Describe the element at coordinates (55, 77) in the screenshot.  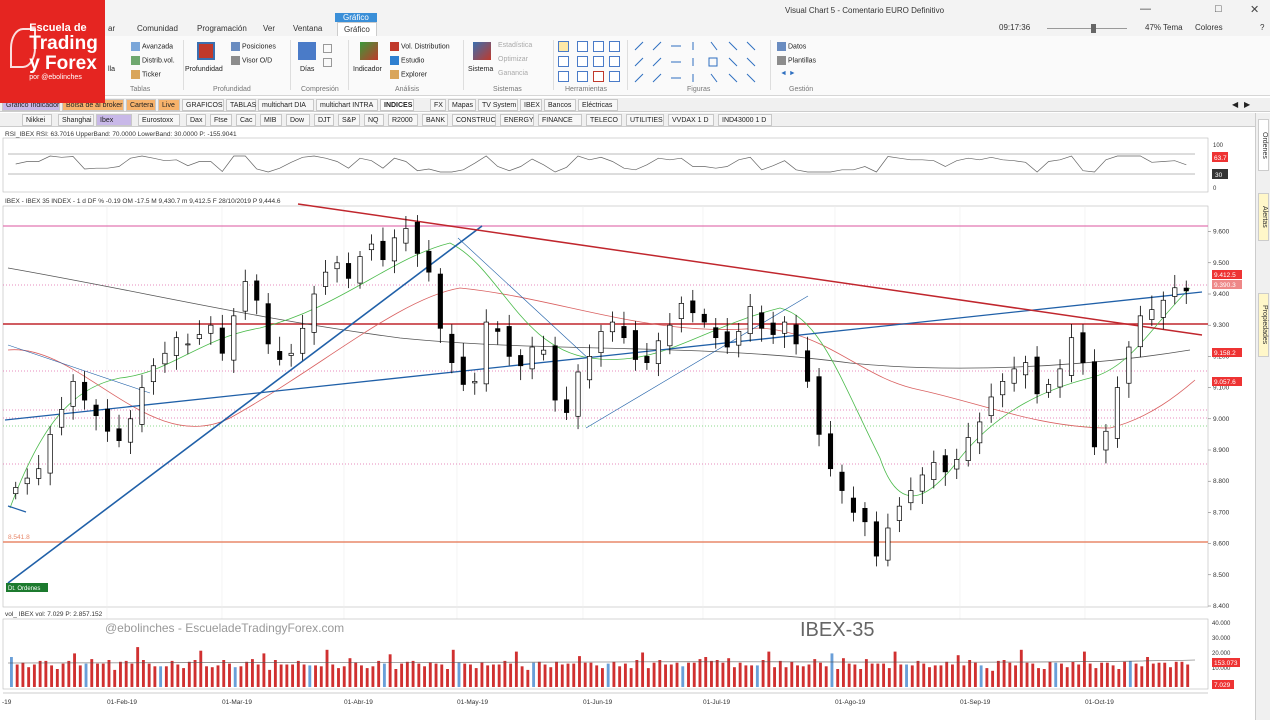
I see `logo-line4: por @ebolinches` at that location.